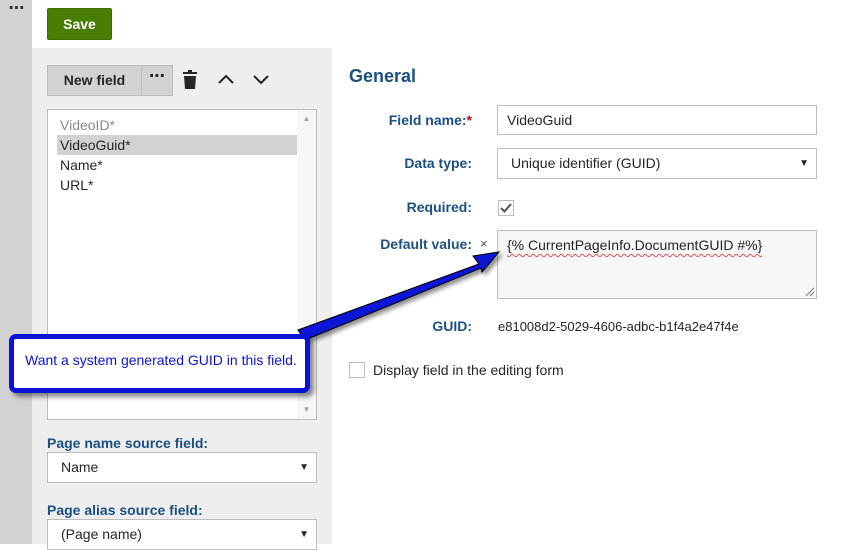 This screenshot has width=857, height=550. I want to click on required-star: *, so click(469, 120).